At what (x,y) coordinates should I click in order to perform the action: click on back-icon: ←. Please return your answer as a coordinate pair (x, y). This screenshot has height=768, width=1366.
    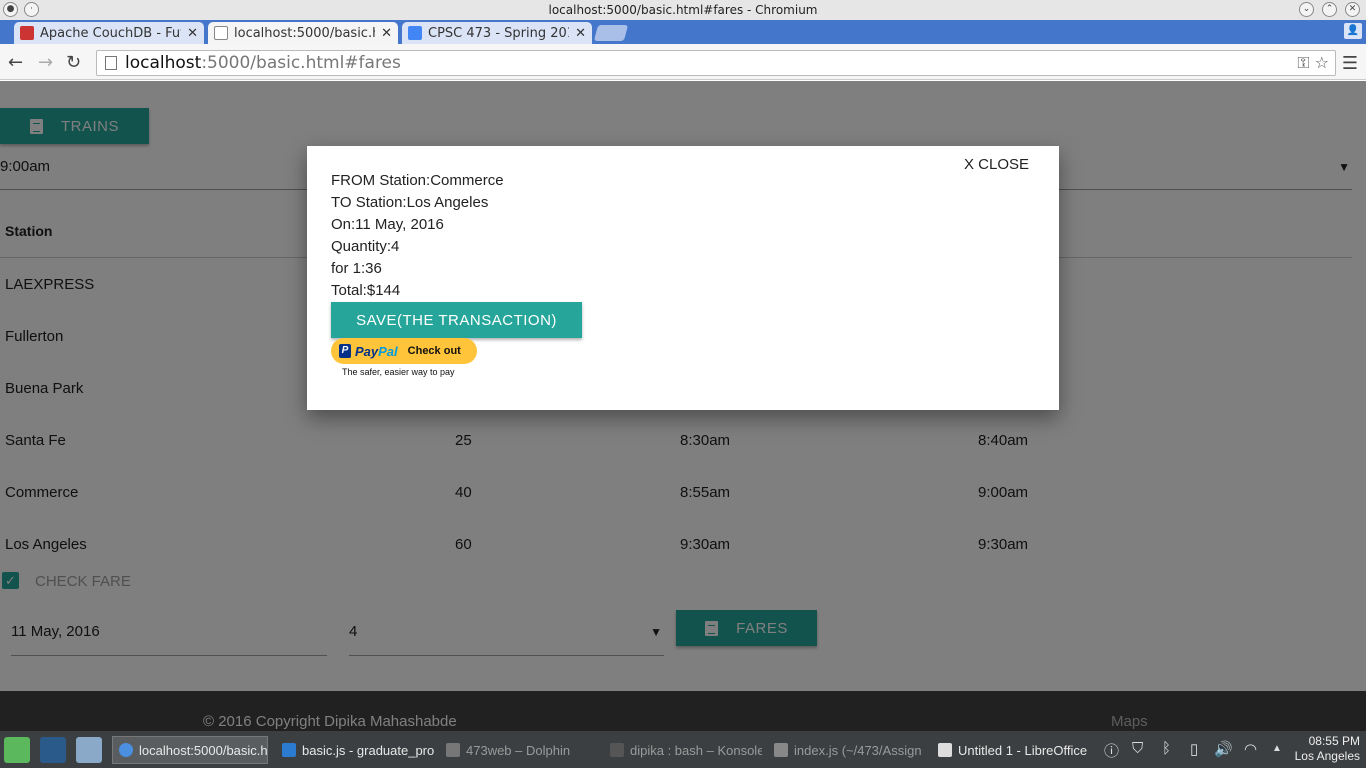
    Looking at the image, I should click on (15, 62).